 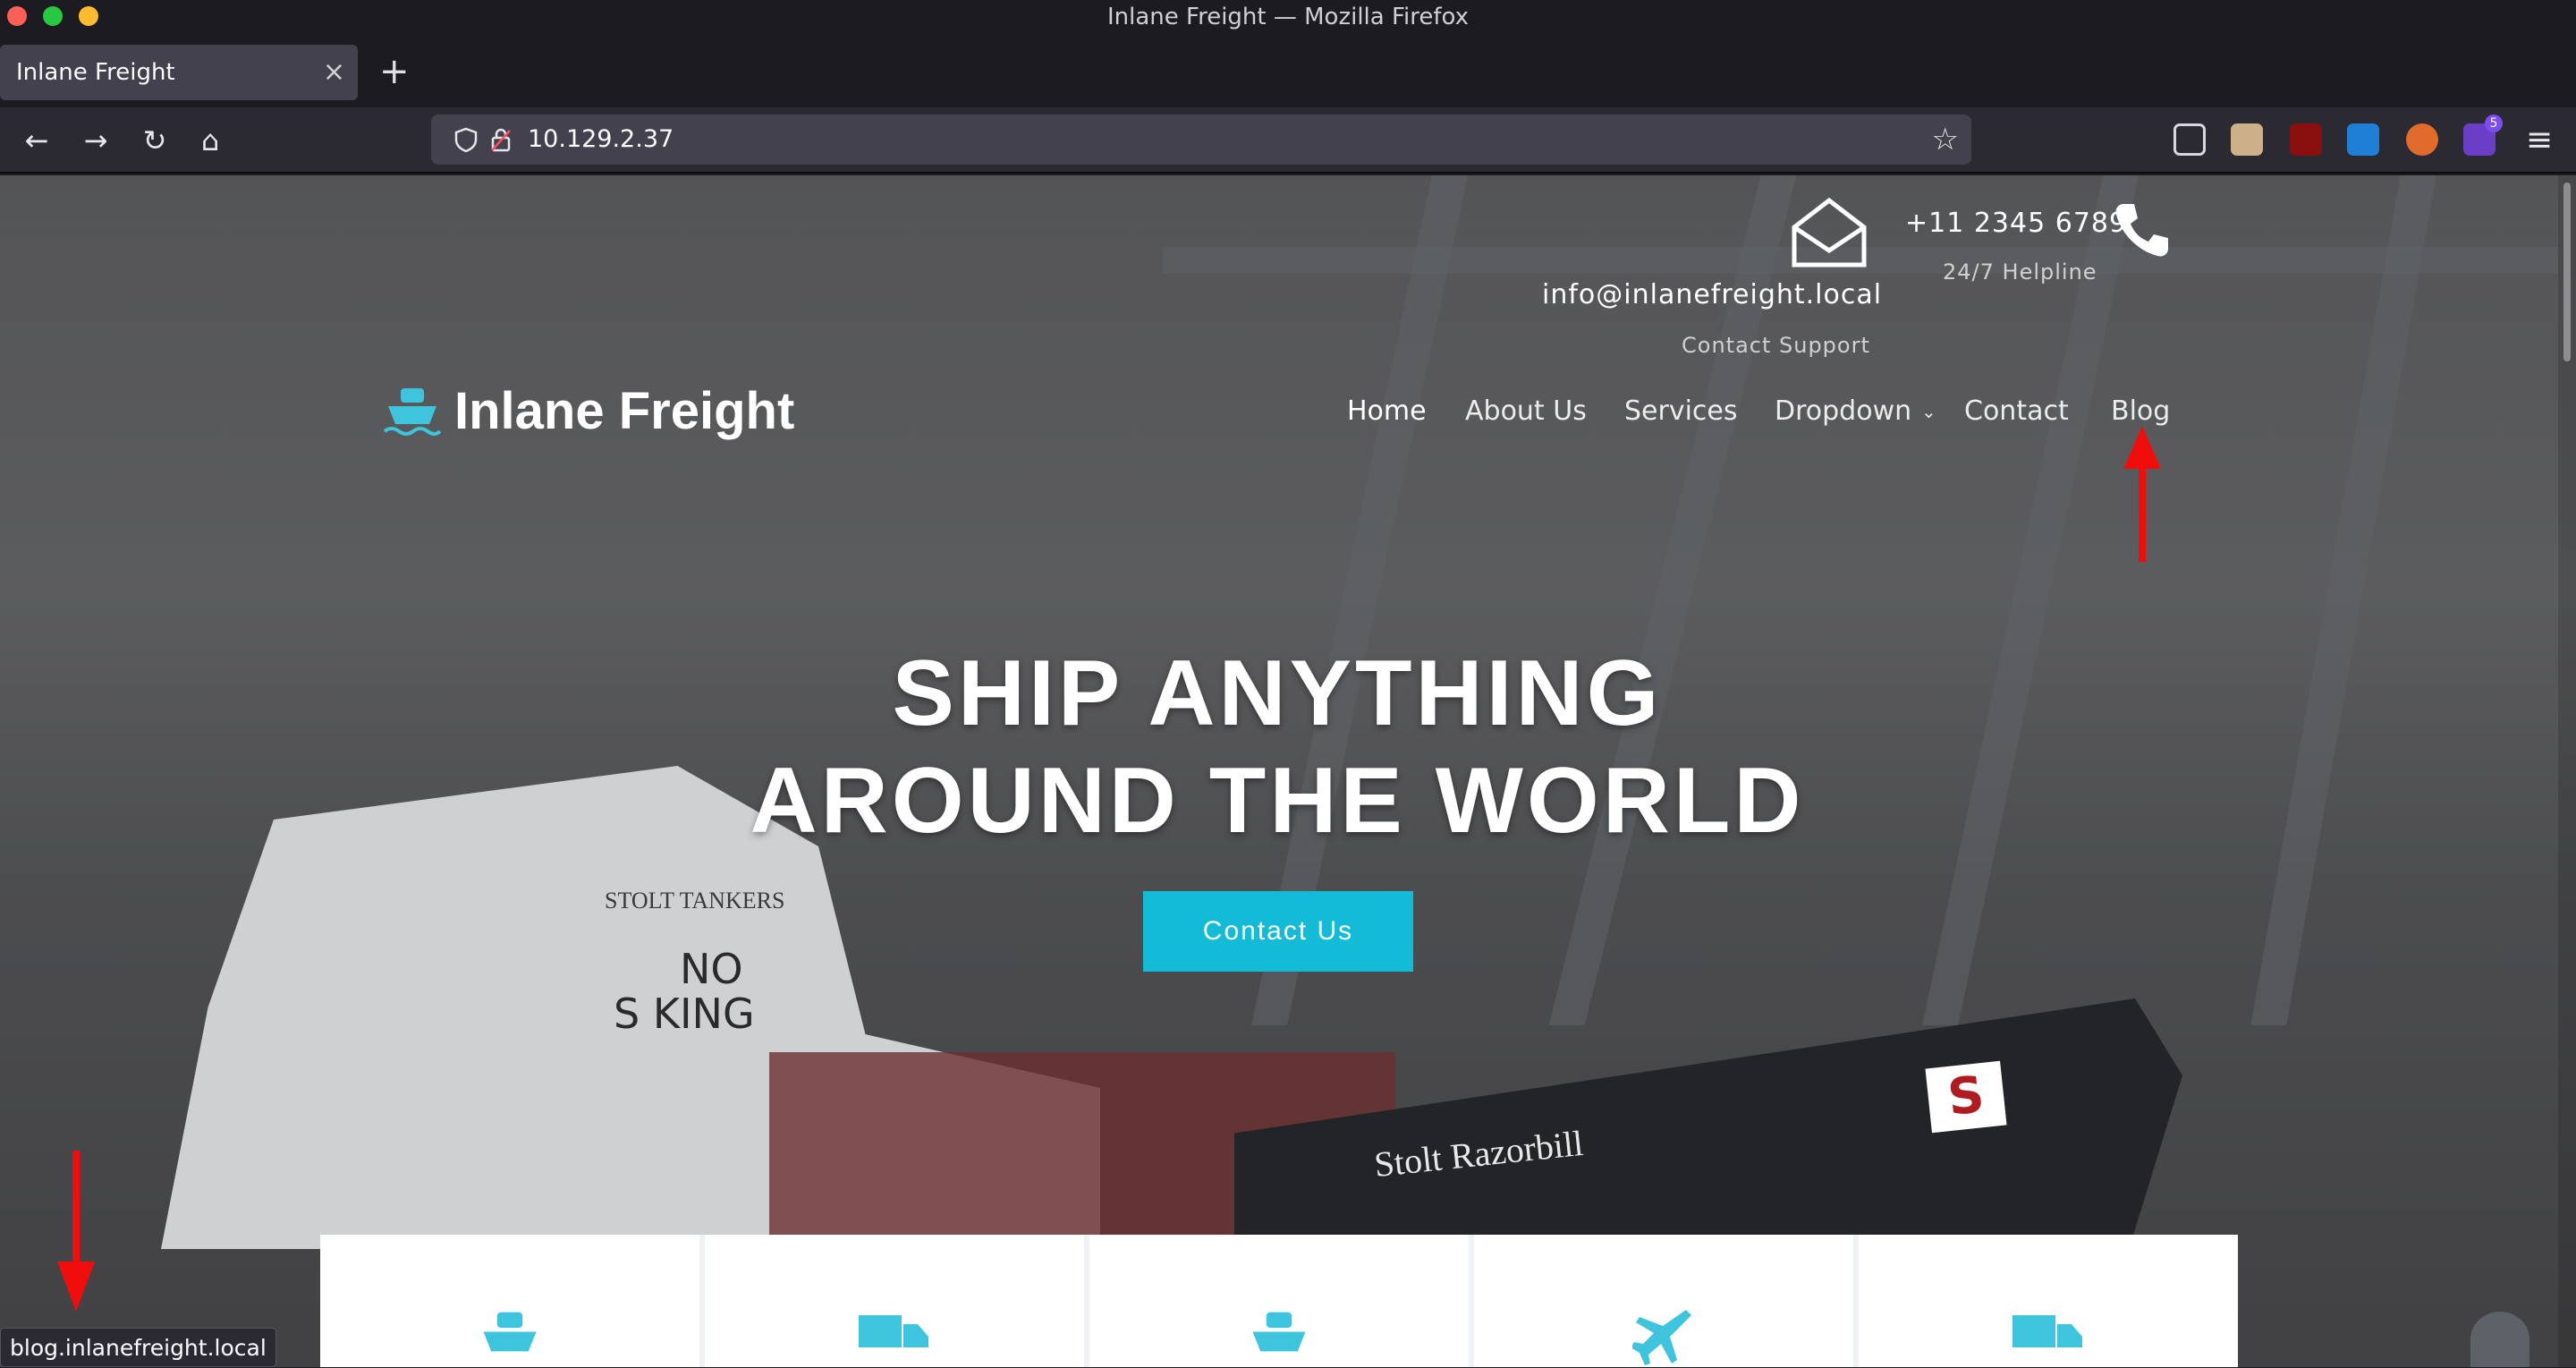 What do you see at coordinates (2016, 223) in the screenshot?
I see `contact-phone: +11 2345 6789` at bounding box center [2016, 223].